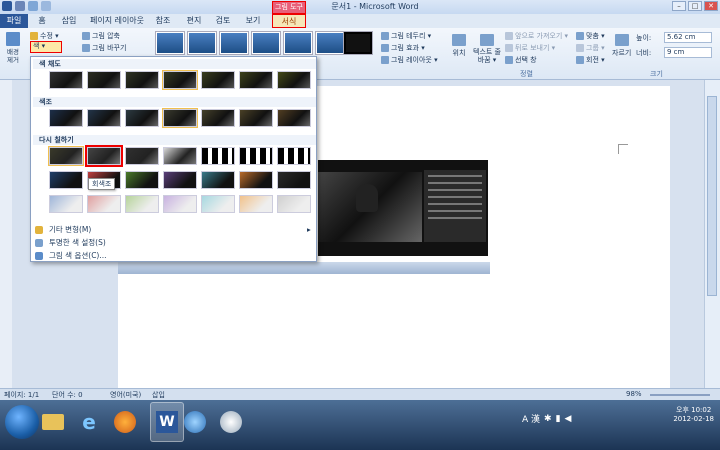  Describe the element at coordinates (101, 36) in the screenshot. I see `compress-pictures-button: 그림 압축` at that location.